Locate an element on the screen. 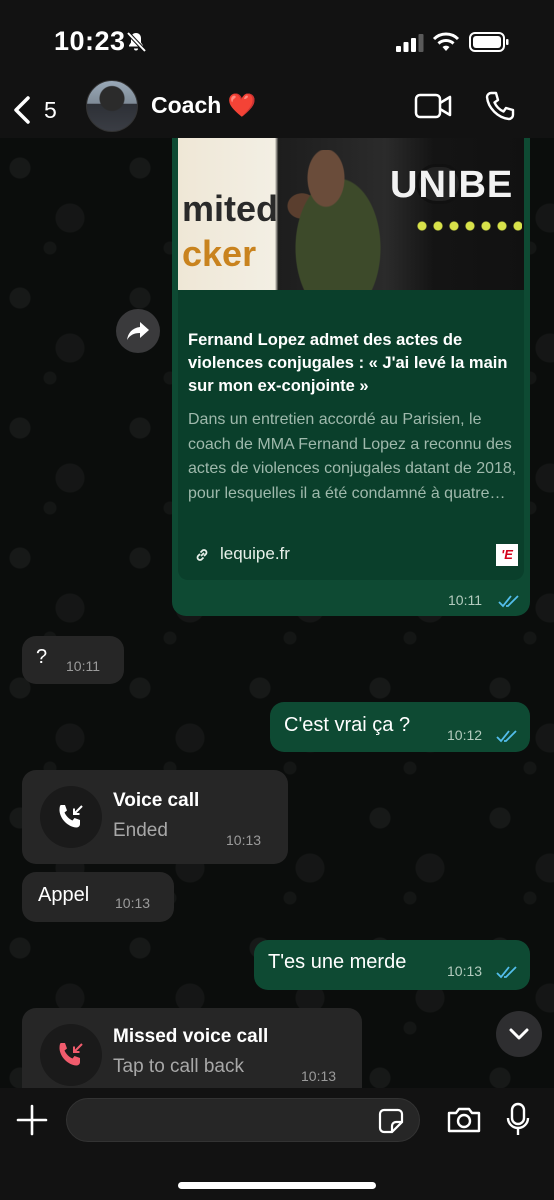 This screenshot has height=1200, width=554. link-preview-image: mited cker UNIBE is located at coordinates (351, 214).